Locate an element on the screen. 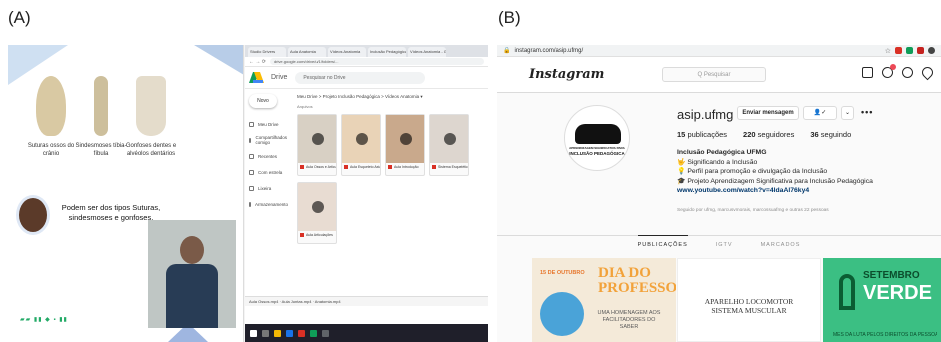 This screenshot has width=941, height=342. posts-count: 15 publicações is located at coordinates (702, 134).